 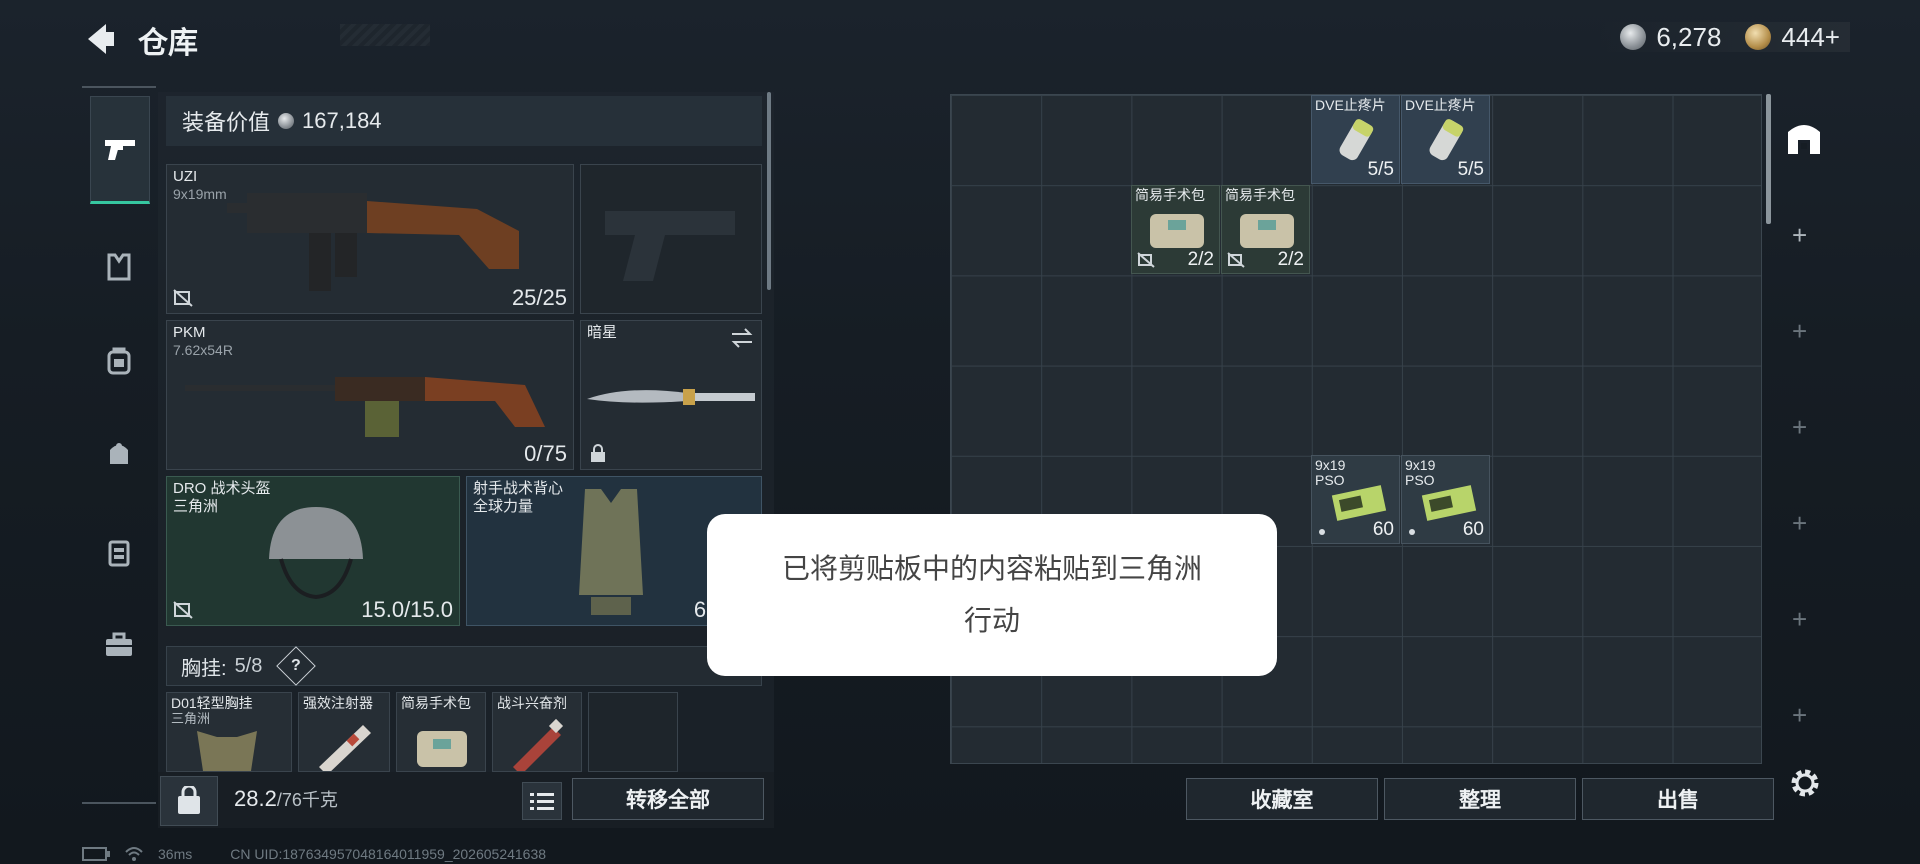 I want to click on sell-button: 出售, so click(x=1678, y=799).